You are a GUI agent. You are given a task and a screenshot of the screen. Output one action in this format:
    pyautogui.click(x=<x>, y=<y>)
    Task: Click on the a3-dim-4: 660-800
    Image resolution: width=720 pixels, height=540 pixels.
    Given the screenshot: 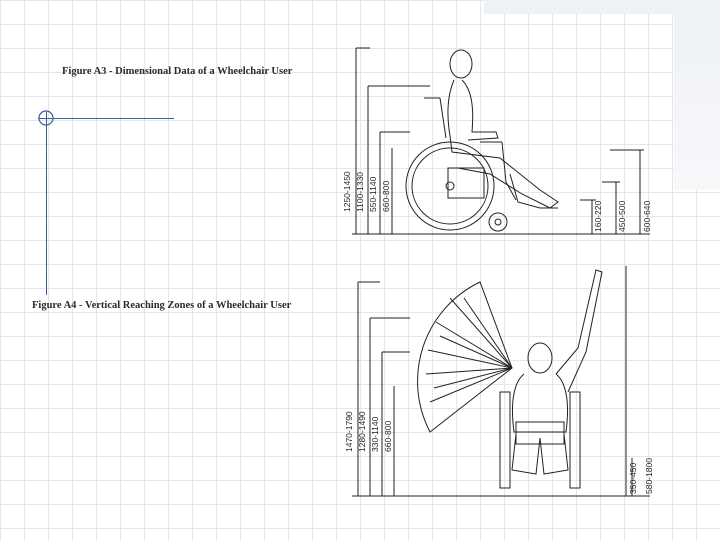 What is the action you would take?
    pyautogui.click(x=386, y=196)
    